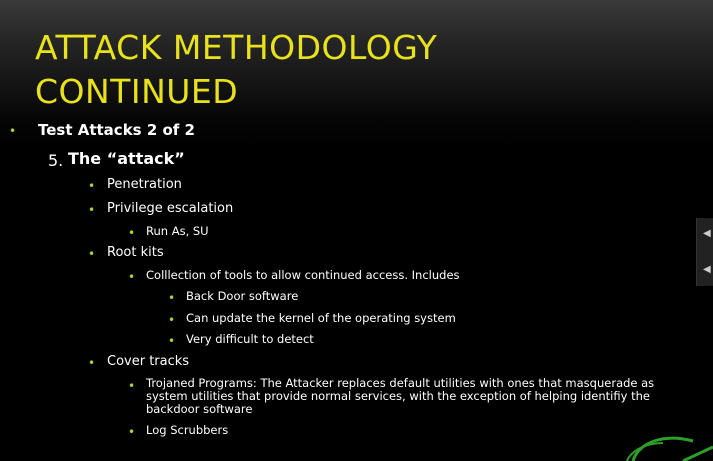  Describe the element at coordinates (704, 252) in the screenshot. I see `slide-nav-tab: ◀ ◀` at that location.